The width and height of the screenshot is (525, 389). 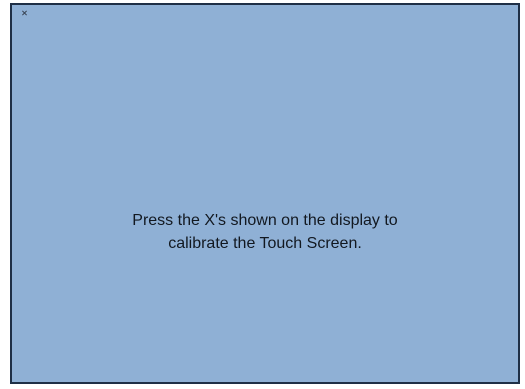 I want to click on calibration-target-x-icon, so click(x=25, y=13).